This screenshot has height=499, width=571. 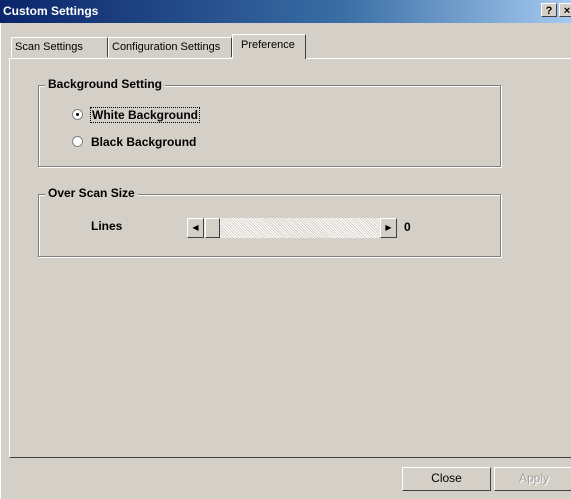 I want to click on radio-unselected-icon, so click(x=77, y=141).